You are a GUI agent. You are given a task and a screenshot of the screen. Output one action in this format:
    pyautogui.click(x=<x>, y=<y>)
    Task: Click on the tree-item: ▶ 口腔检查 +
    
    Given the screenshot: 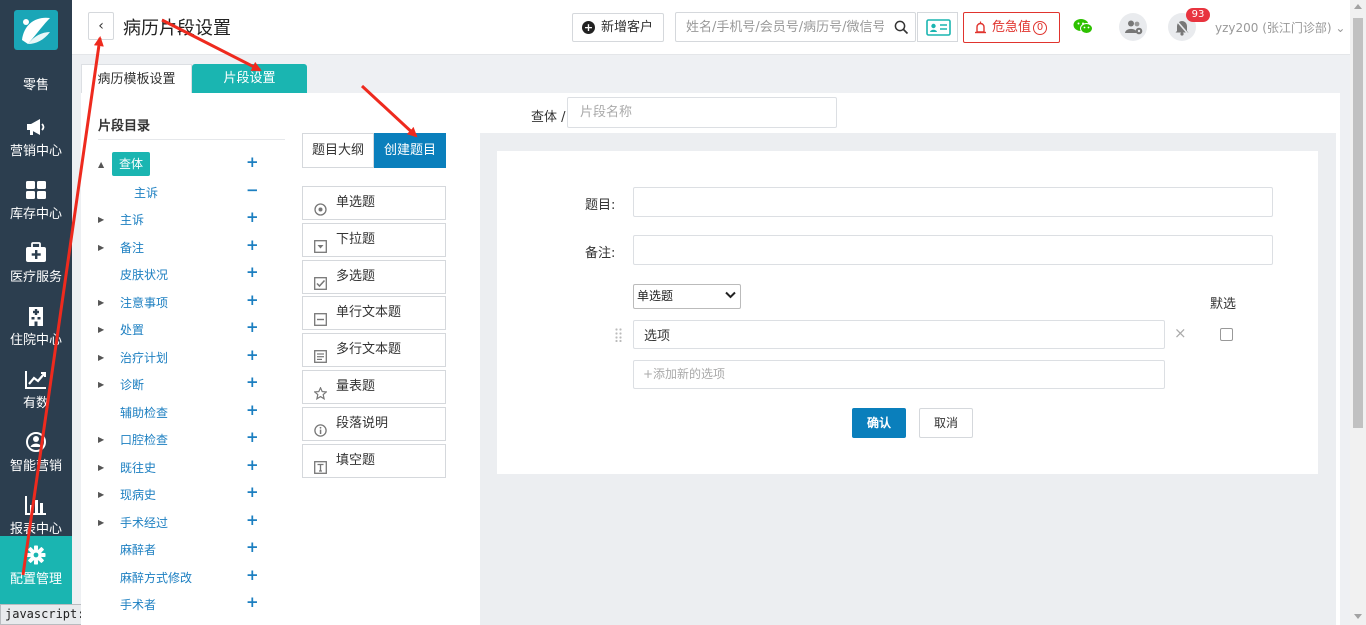 What is the action you would take?
    pyautogui.click(x=181, y=439)
    